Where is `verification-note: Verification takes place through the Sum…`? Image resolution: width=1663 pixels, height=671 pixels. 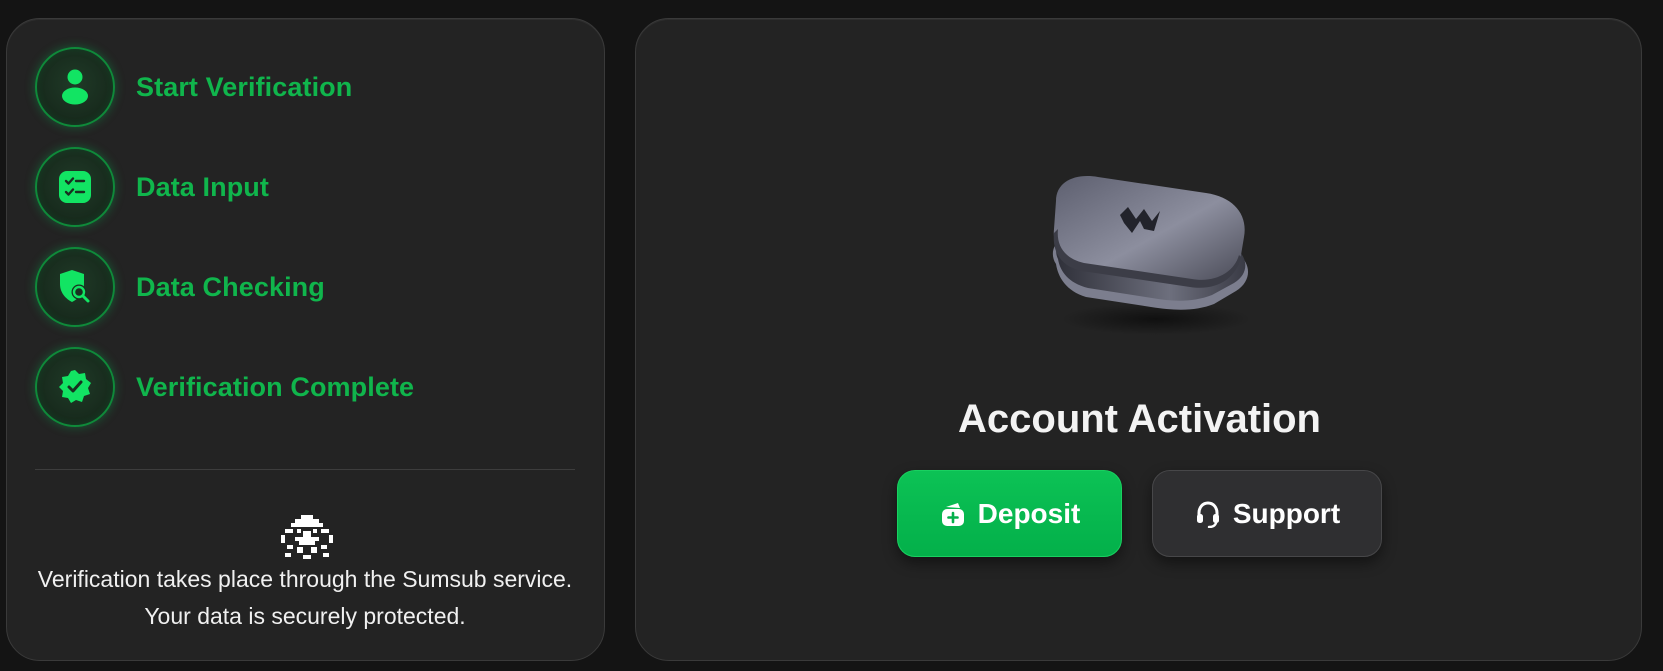 verification-note: Verification takes place through the Sum… is located at coordinates (305, 597).